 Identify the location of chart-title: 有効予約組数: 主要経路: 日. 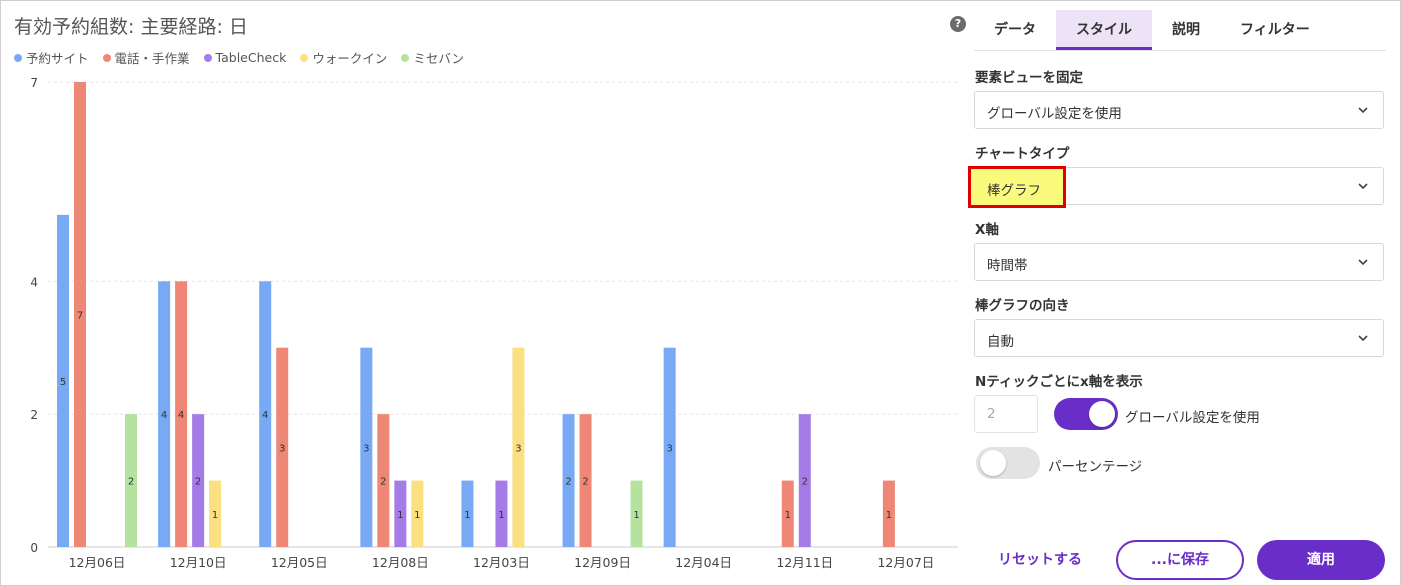
(131, 27).